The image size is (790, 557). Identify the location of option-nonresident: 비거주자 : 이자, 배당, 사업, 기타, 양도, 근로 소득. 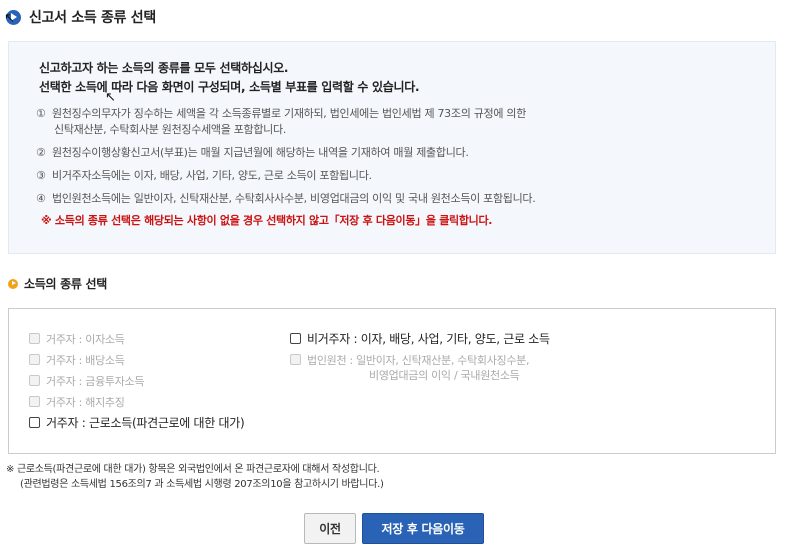
(420, 339).